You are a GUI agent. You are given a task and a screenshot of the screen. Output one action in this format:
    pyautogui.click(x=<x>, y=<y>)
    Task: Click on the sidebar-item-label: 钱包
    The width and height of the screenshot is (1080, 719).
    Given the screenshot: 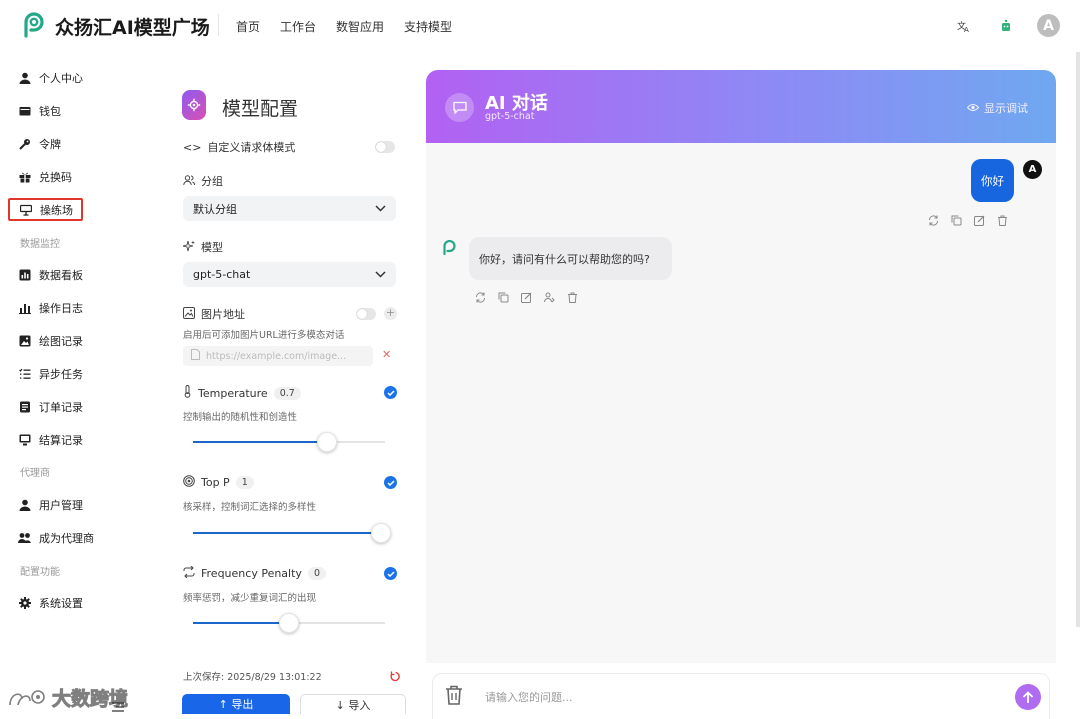 What is the action you would take?
    pyautogui.click(x=50, y=111)
    